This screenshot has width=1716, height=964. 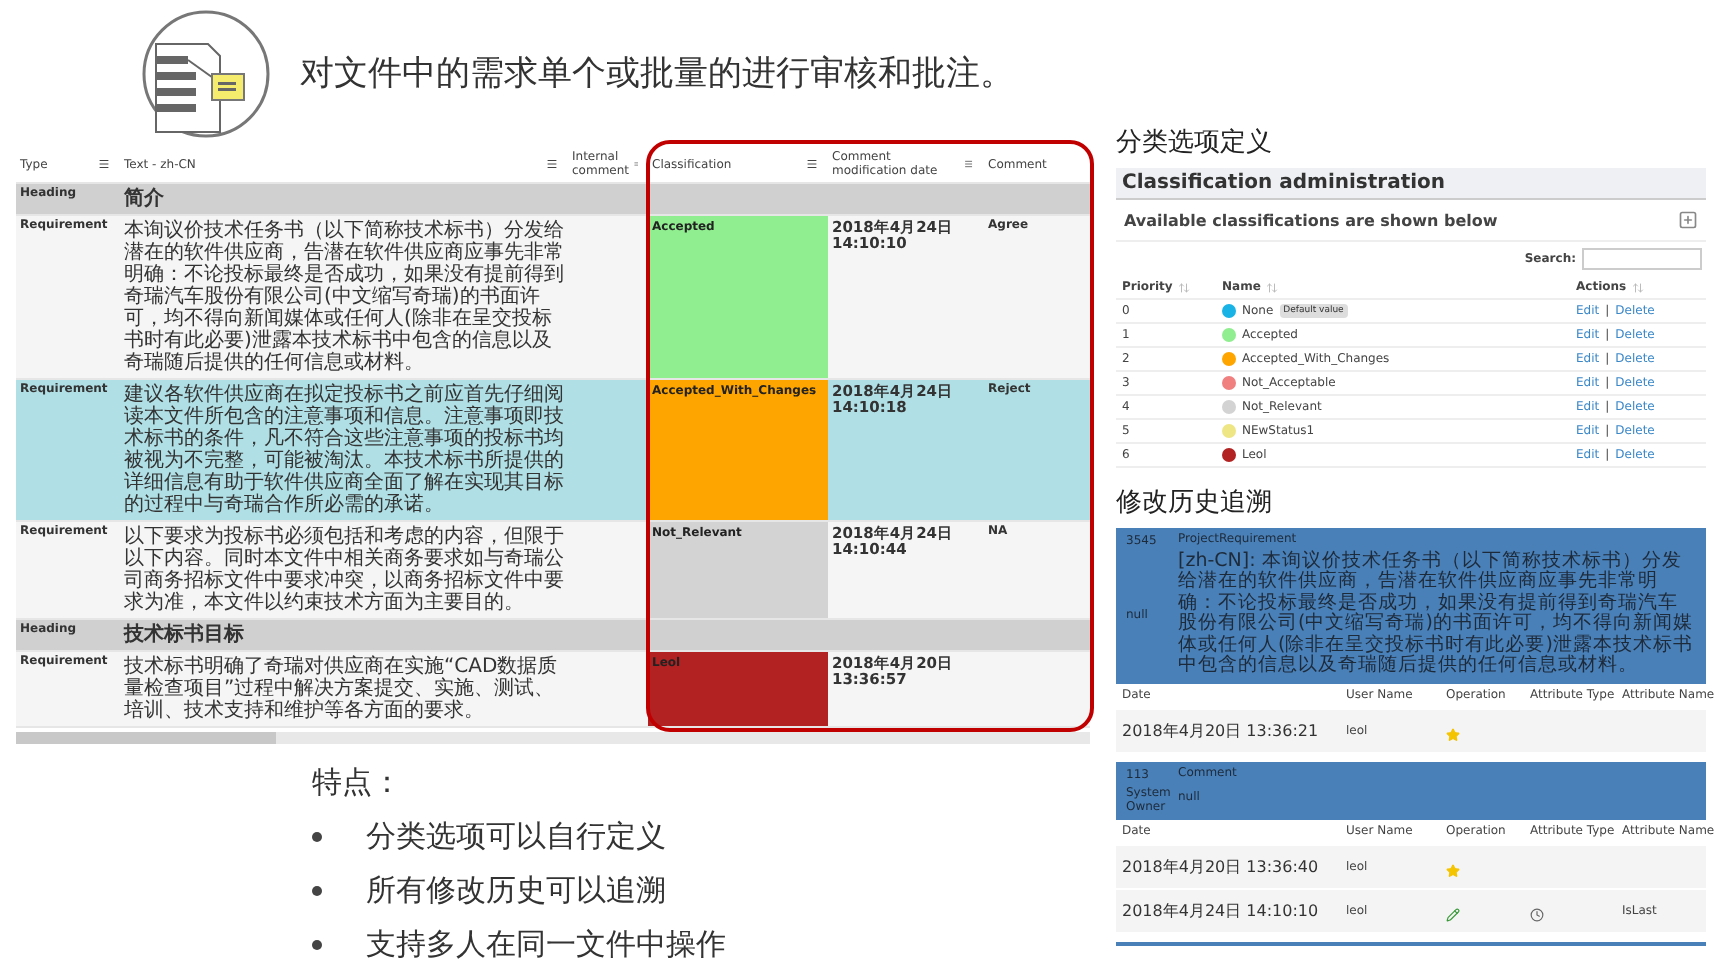 What do you see at coordinates (183, 635) in the screenshot?
I see `table-cell-text: 技术标书目标` at bounding box center [183, 635].